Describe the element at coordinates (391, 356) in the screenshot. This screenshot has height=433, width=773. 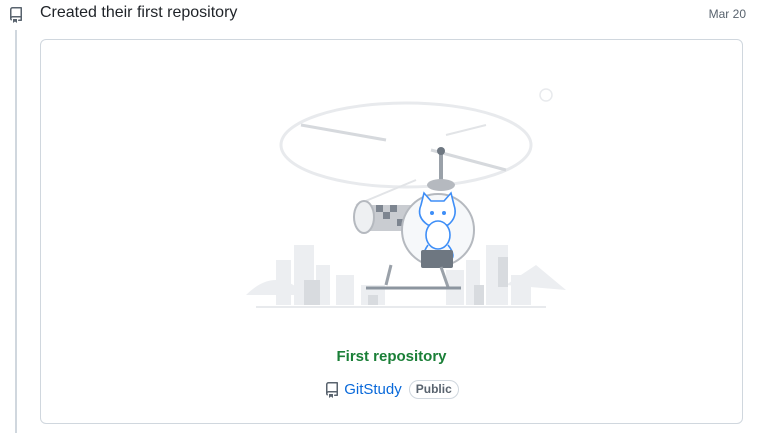
I see `card-heading: First repository` at that location.